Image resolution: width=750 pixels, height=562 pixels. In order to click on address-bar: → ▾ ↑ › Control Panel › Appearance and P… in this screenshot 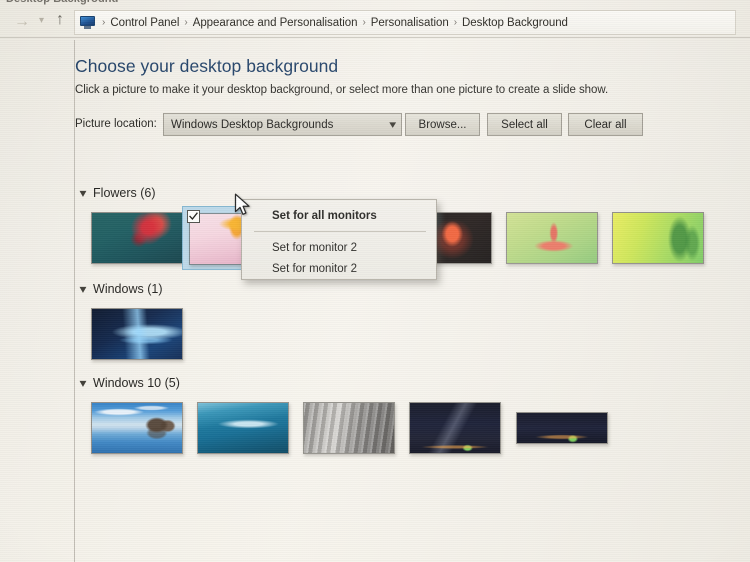, I will do `click(375, 23)`.